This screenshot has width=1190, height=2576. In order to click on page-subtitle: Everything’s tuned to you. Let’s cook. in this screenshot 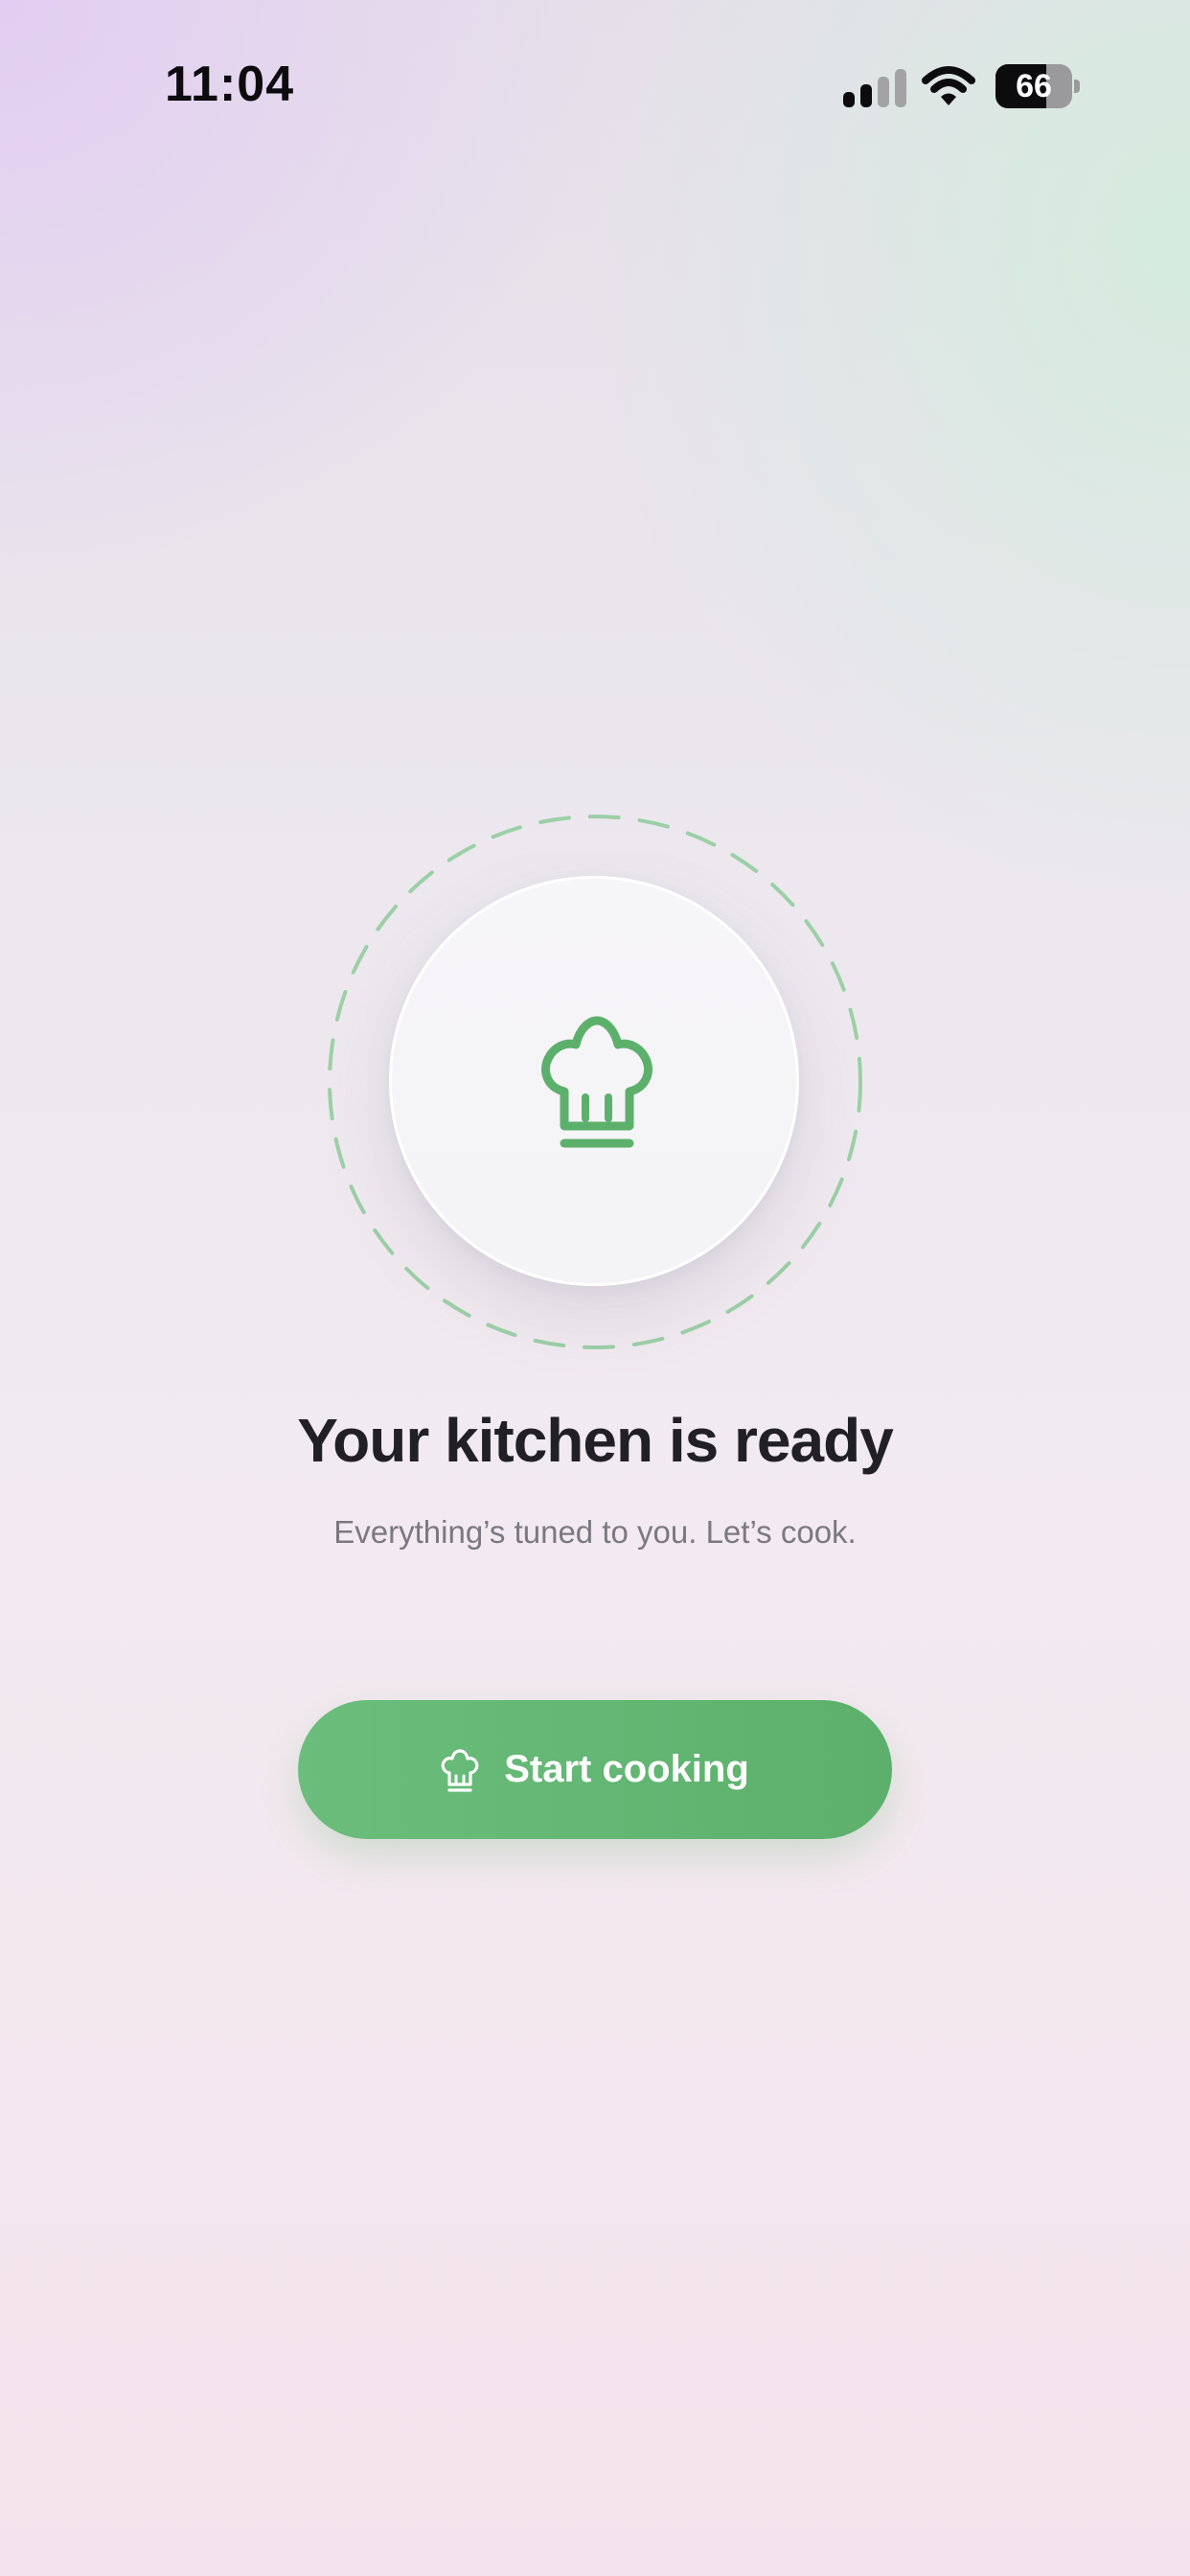, I will do `click(595, 1532)`.